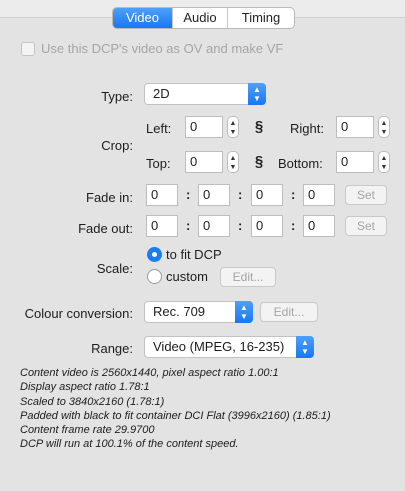 The width and height of the screenshot is (405, 491). I want to click on crop-right-label: Right:, so click(307, 128).